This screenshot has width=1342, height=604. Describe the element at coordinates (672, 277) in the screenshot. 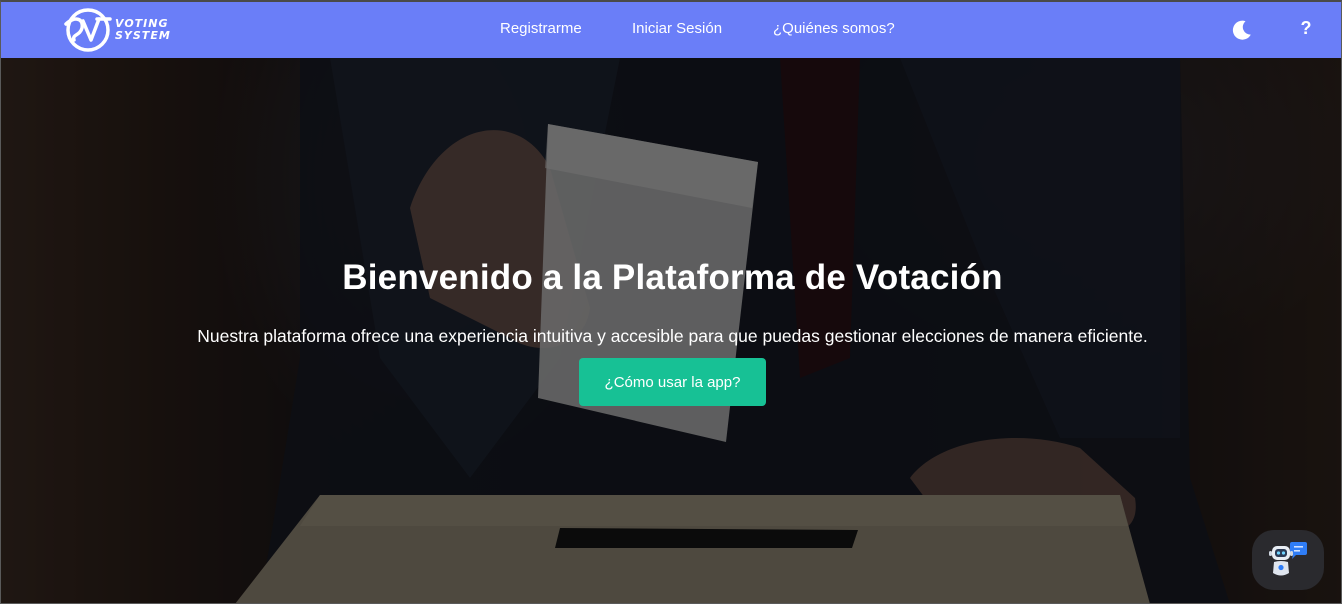

I see `hero-title: Bienvenido a la Plataforma de Votación` at that location.